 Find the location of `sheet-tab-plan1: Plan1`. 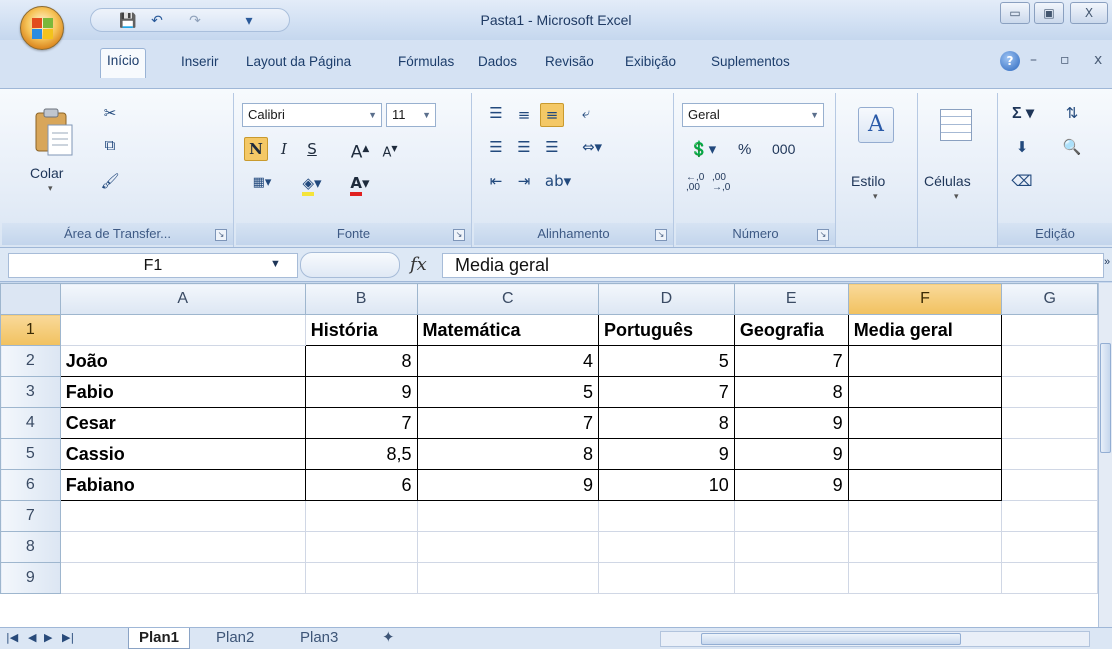

sheet-tab-plan1: Plan1 is located at coordinates (159, 638).